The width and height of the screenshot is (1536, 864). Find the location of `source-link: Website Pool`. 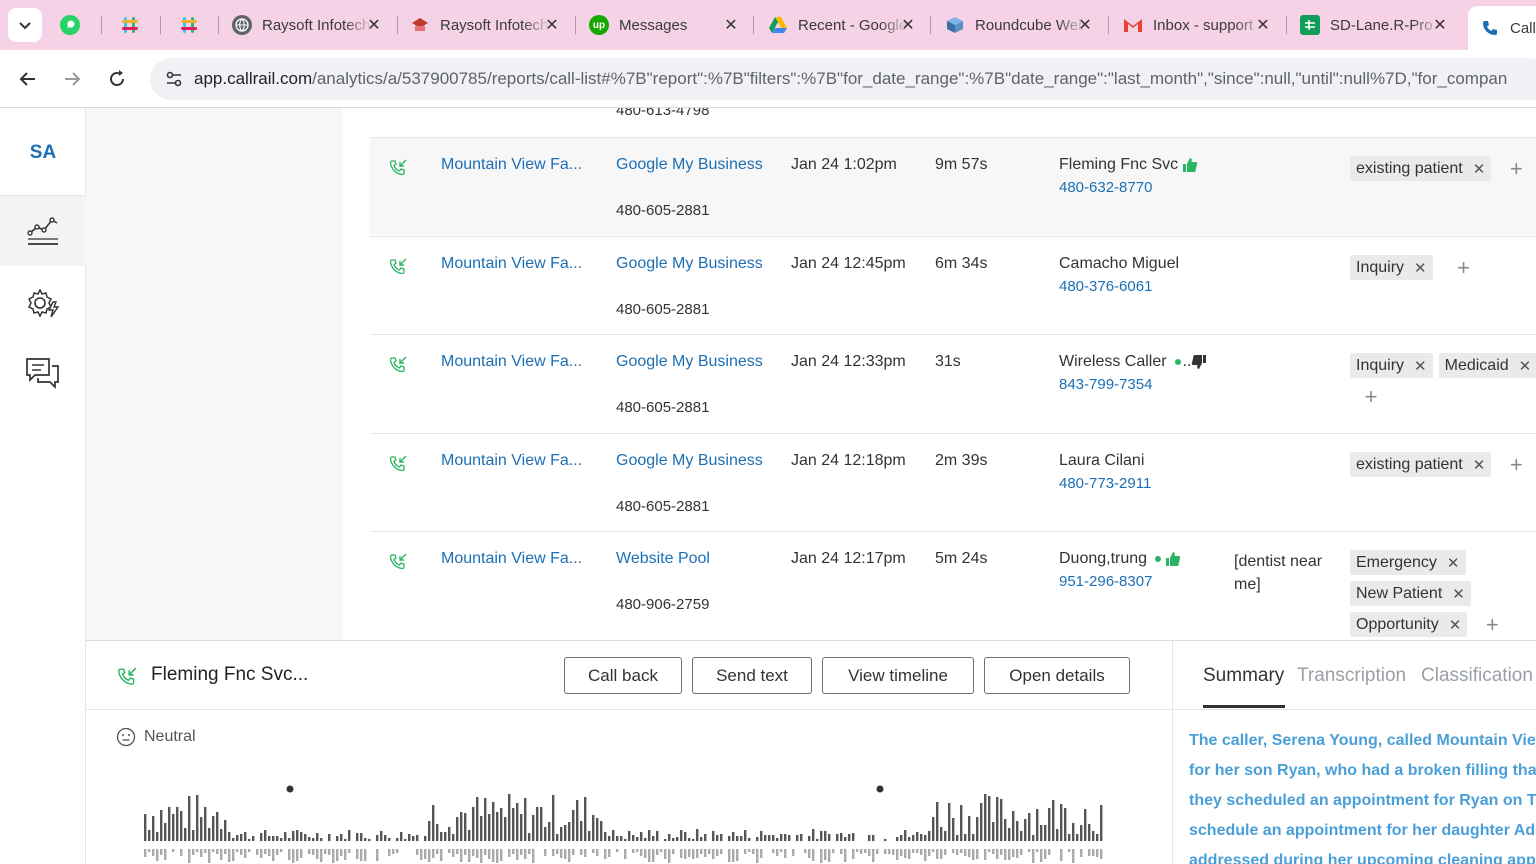

source-link: Website Pool is located at coordinates (663, 559).